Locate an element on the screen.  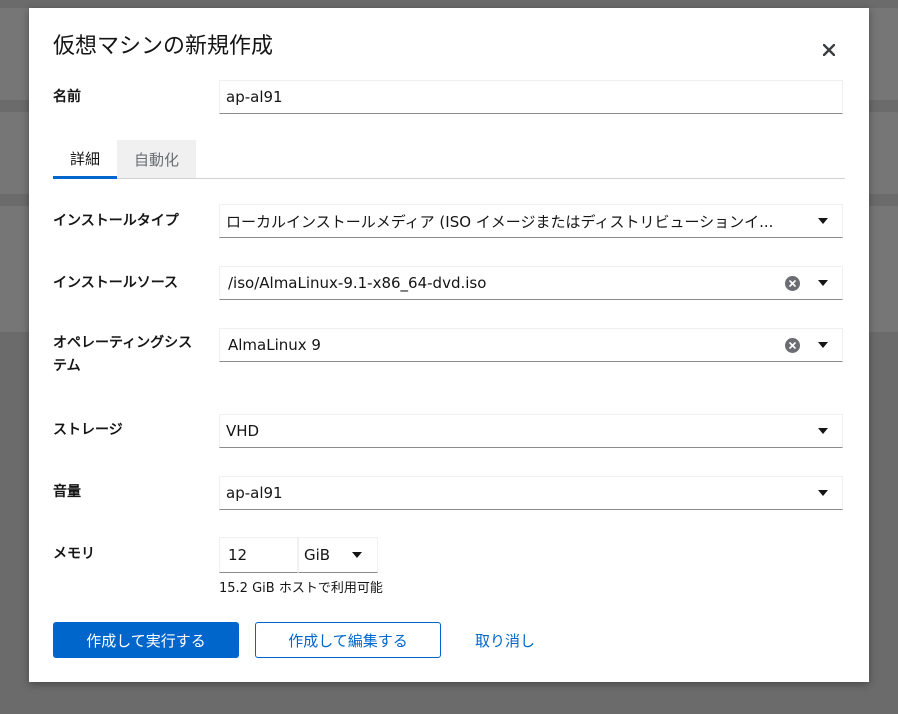
volume-value: ap-al91 is located at coordinates (254, 493).